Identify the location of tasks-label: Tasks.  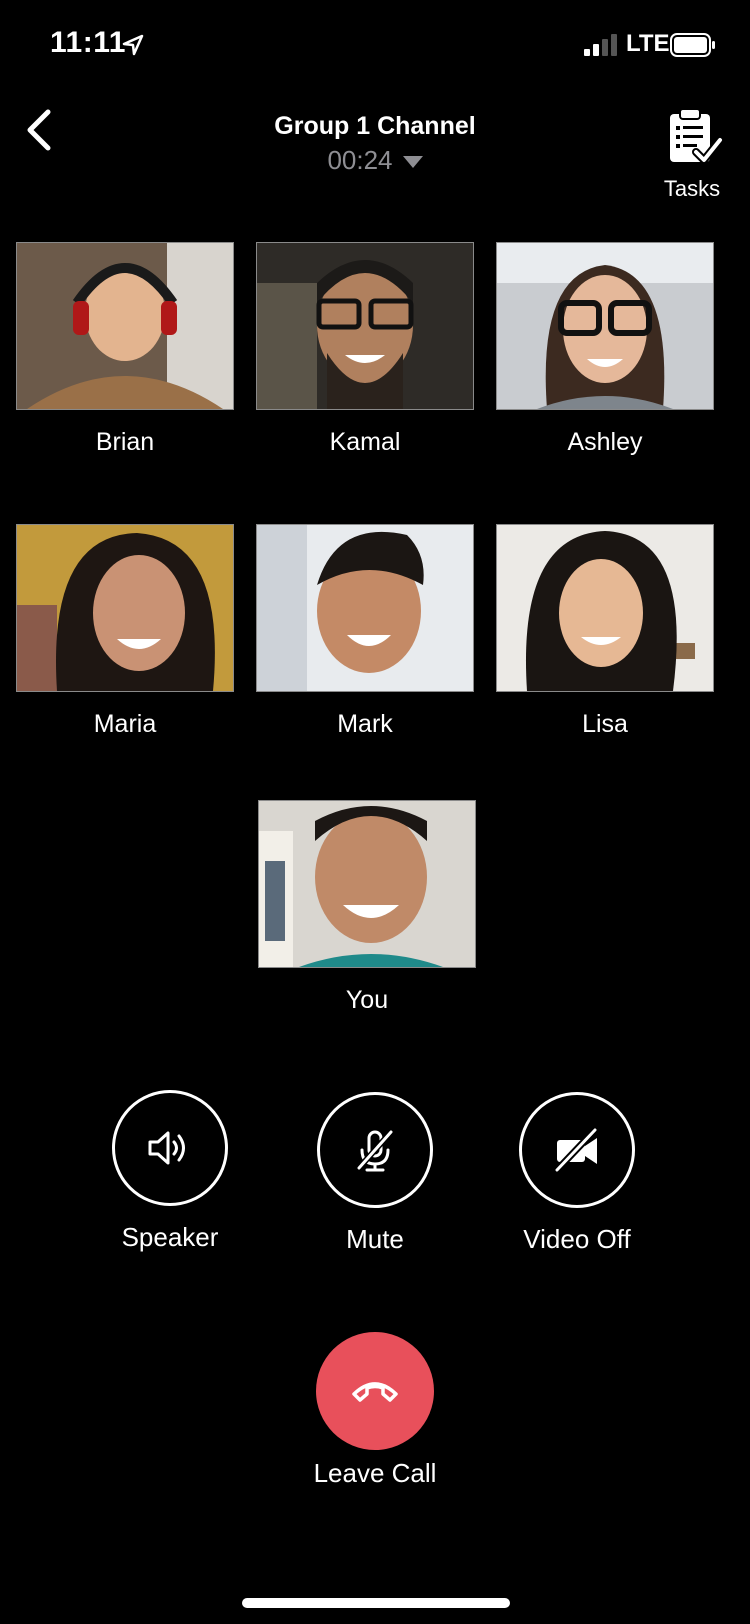
(692, 188).